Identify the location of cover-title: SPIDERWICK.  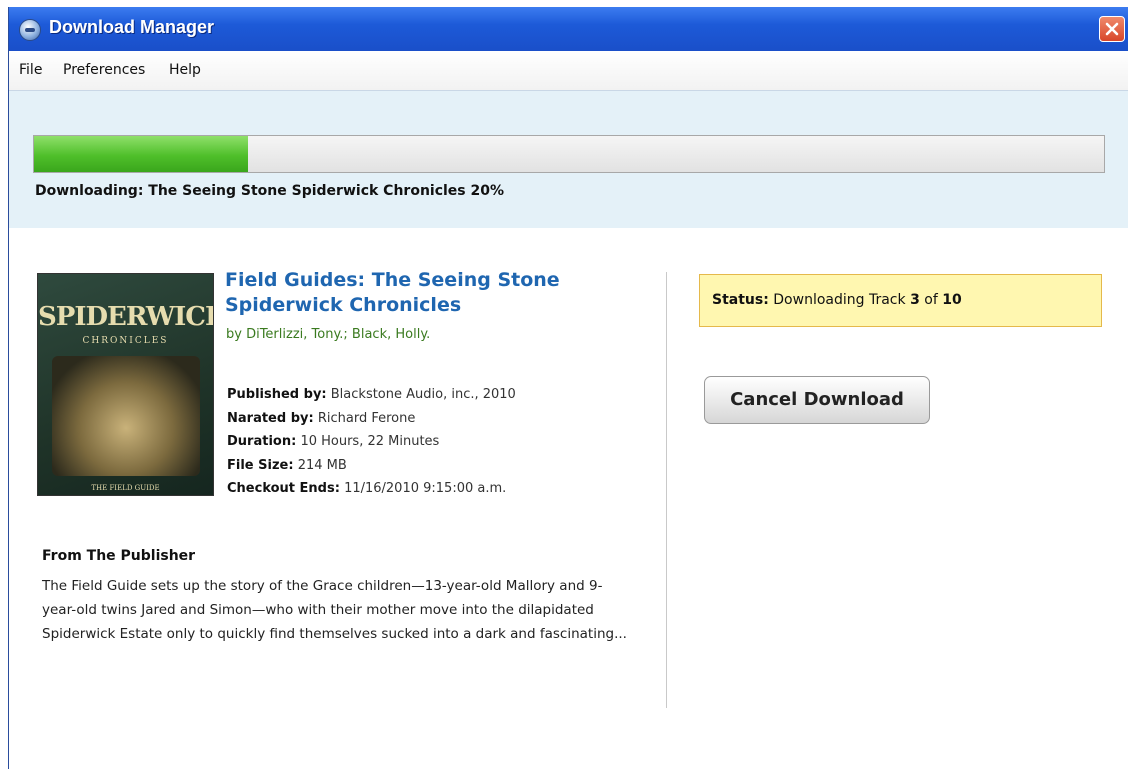
(126, 317).